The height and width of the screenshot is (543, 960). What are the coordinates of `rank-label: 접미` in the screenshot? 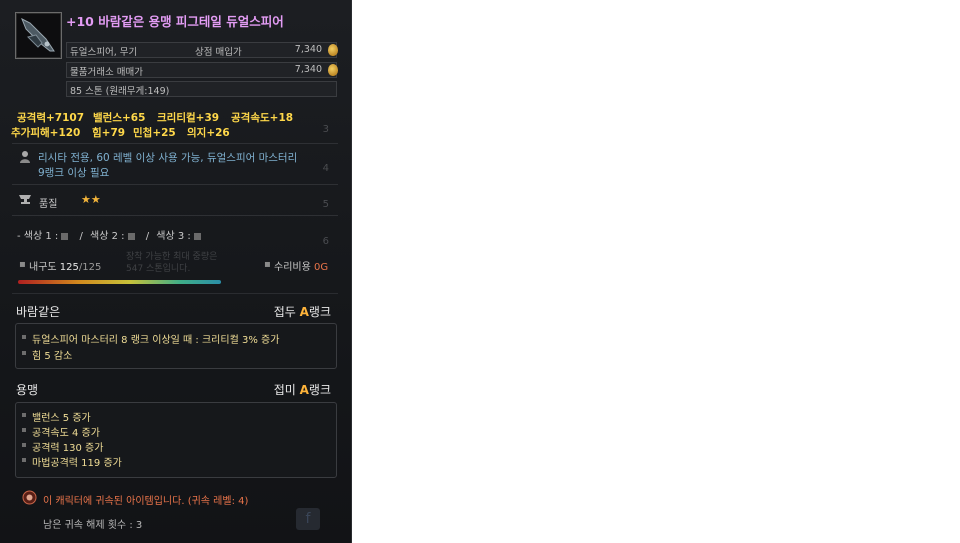 It's located at (284, 390).